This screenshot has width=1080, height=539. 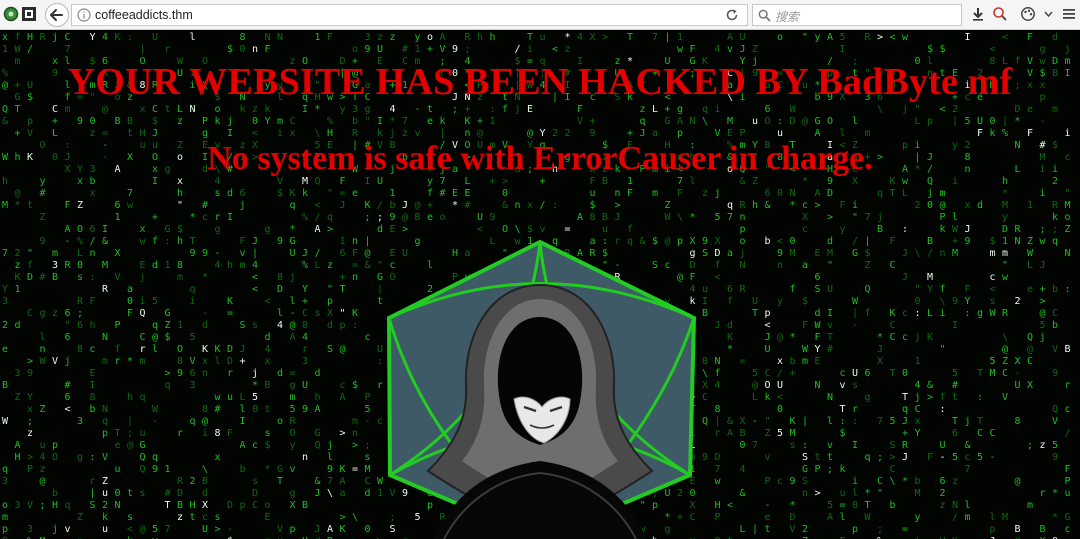 What do you see at coordinates (30, 133) in the screenshot?
I see `rain-glyph: V` at bounding box center [30, 133].